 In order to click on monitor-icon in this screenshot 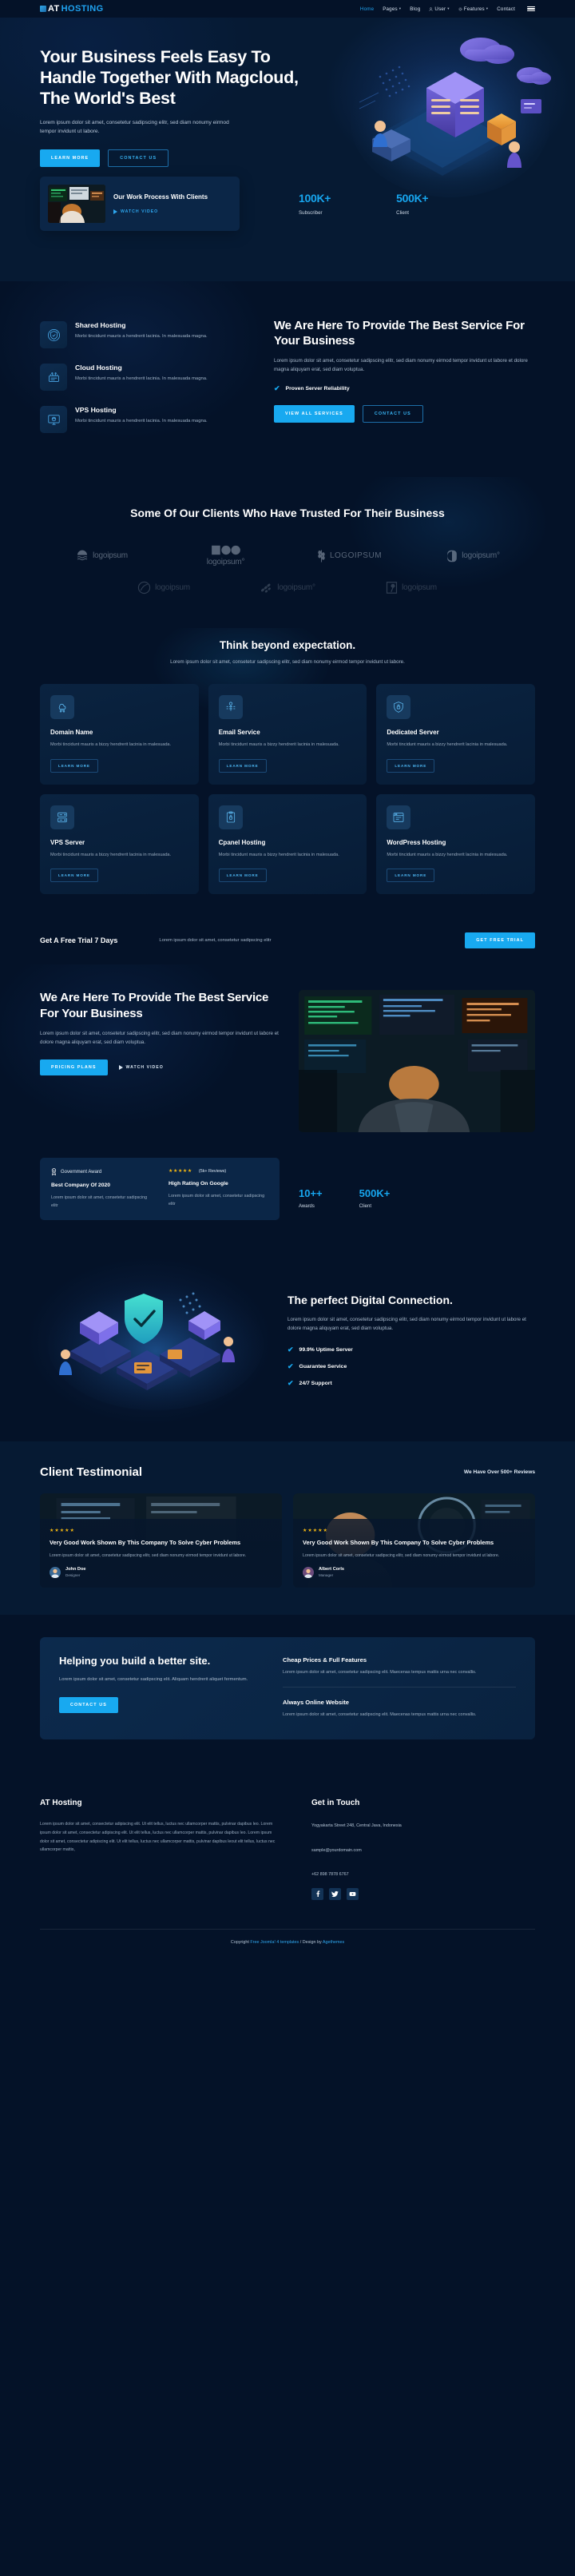, I will do `click(54, 419)`.